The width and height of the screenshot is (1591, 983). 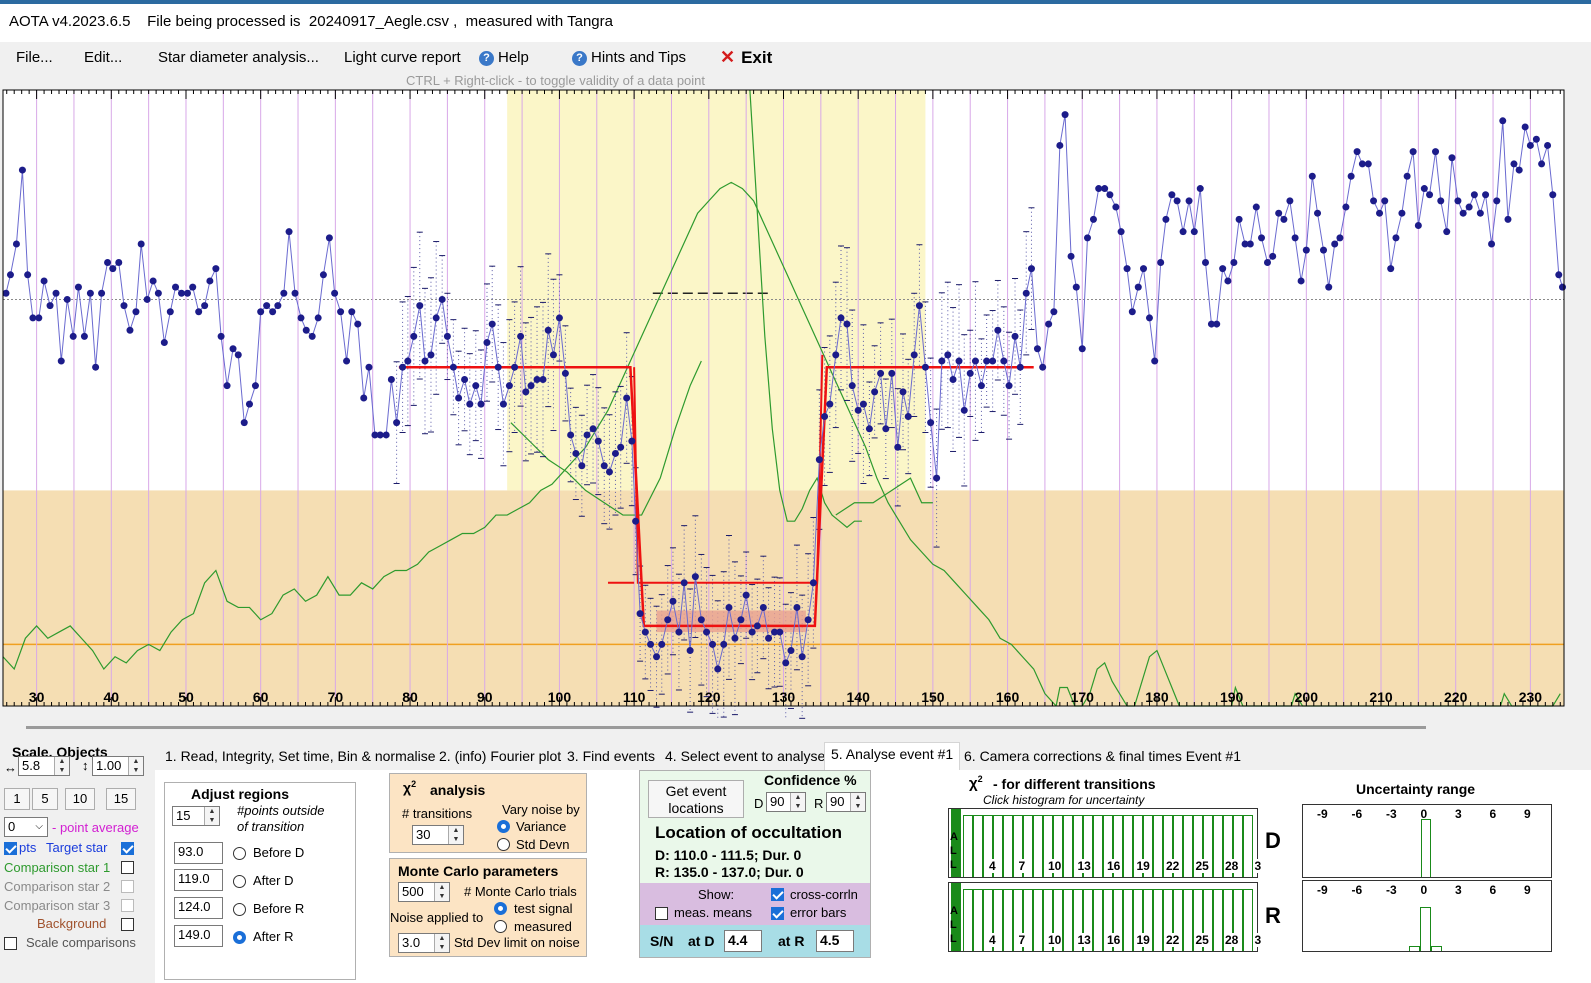 I want to click on measured-radio, so click(x=500, y=926).